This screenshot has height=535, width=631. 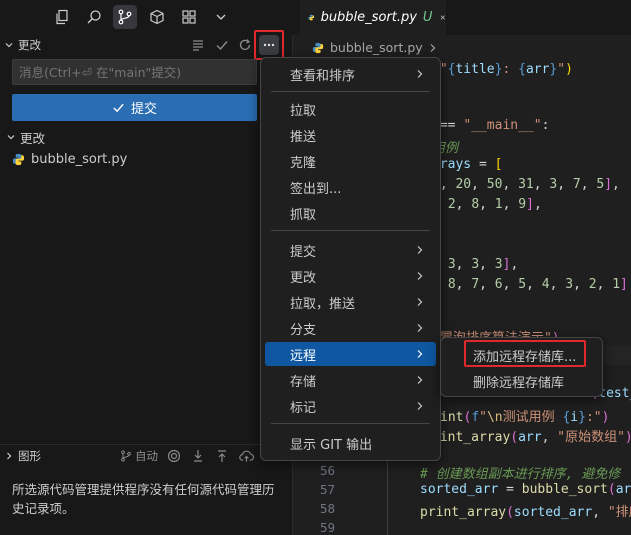 I want to click on menu-item-changes: 更改, so click(x=350, y=276).